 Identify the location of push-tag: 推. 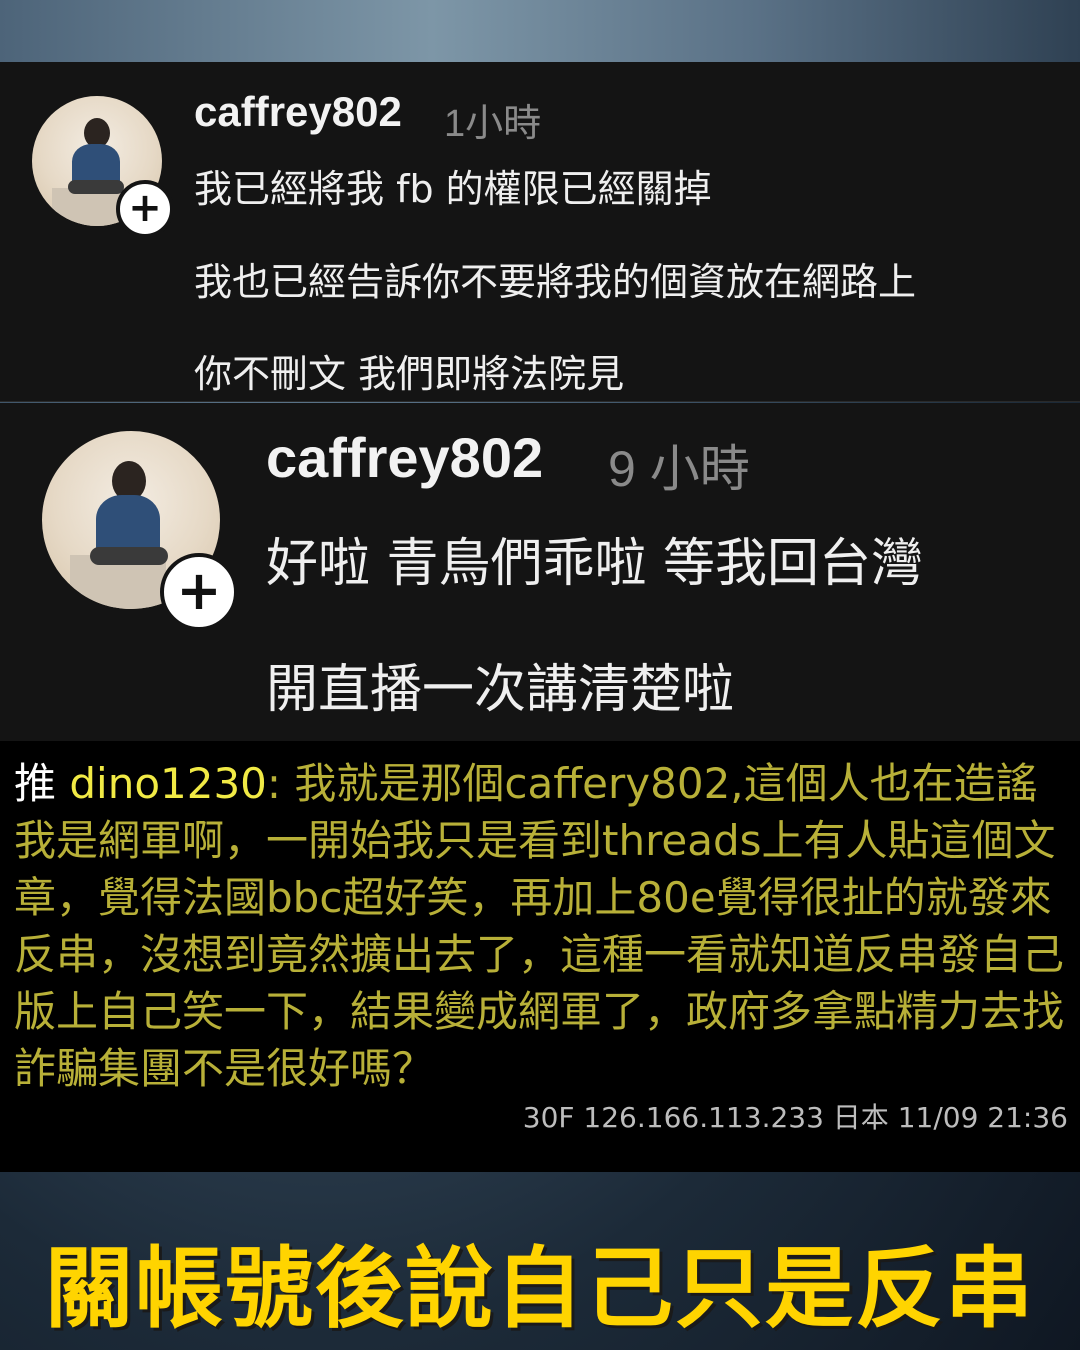
(35, 783).